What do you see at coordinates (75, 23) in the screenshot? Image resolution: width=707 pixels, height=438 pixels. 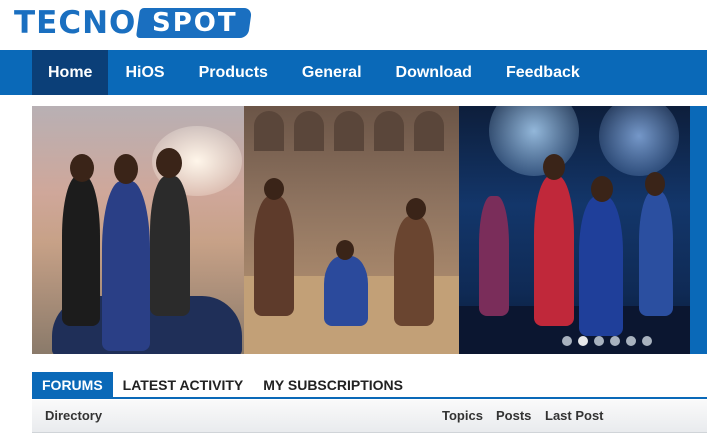 I see `logo-text-tecno: TECNO` at bounding box center [75, 23].